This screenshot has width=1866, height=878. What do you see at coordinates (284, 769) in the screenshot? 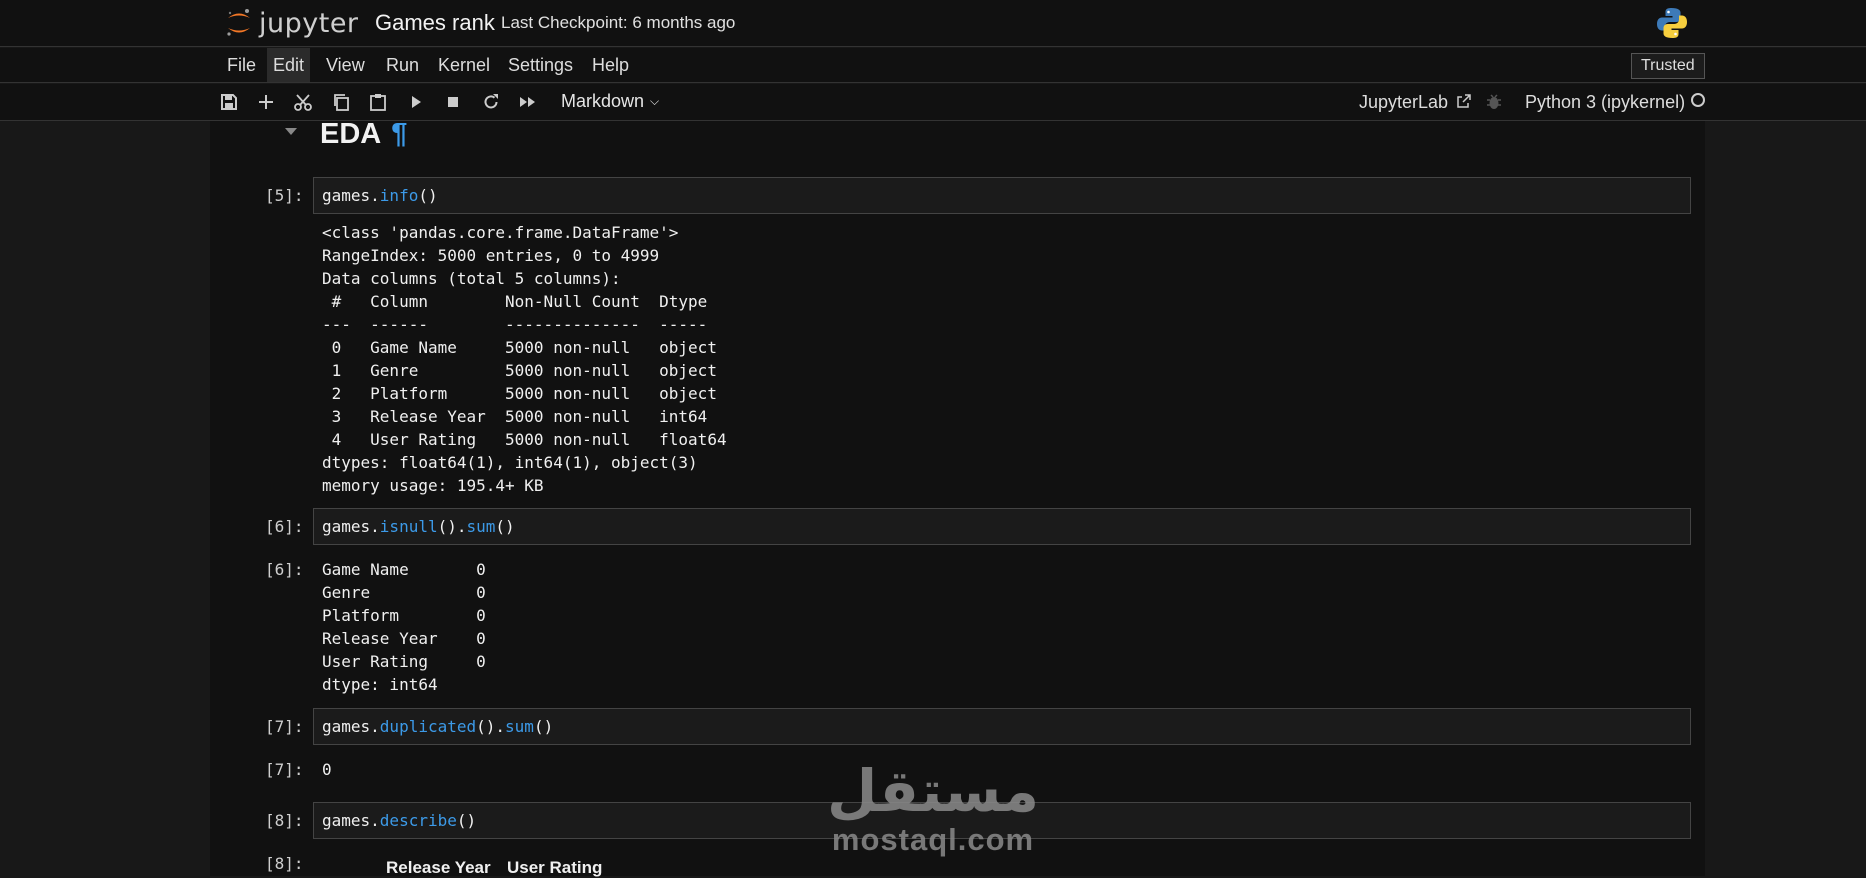
I see `output-prompt: [7]:` at bounding box center [284, 769].